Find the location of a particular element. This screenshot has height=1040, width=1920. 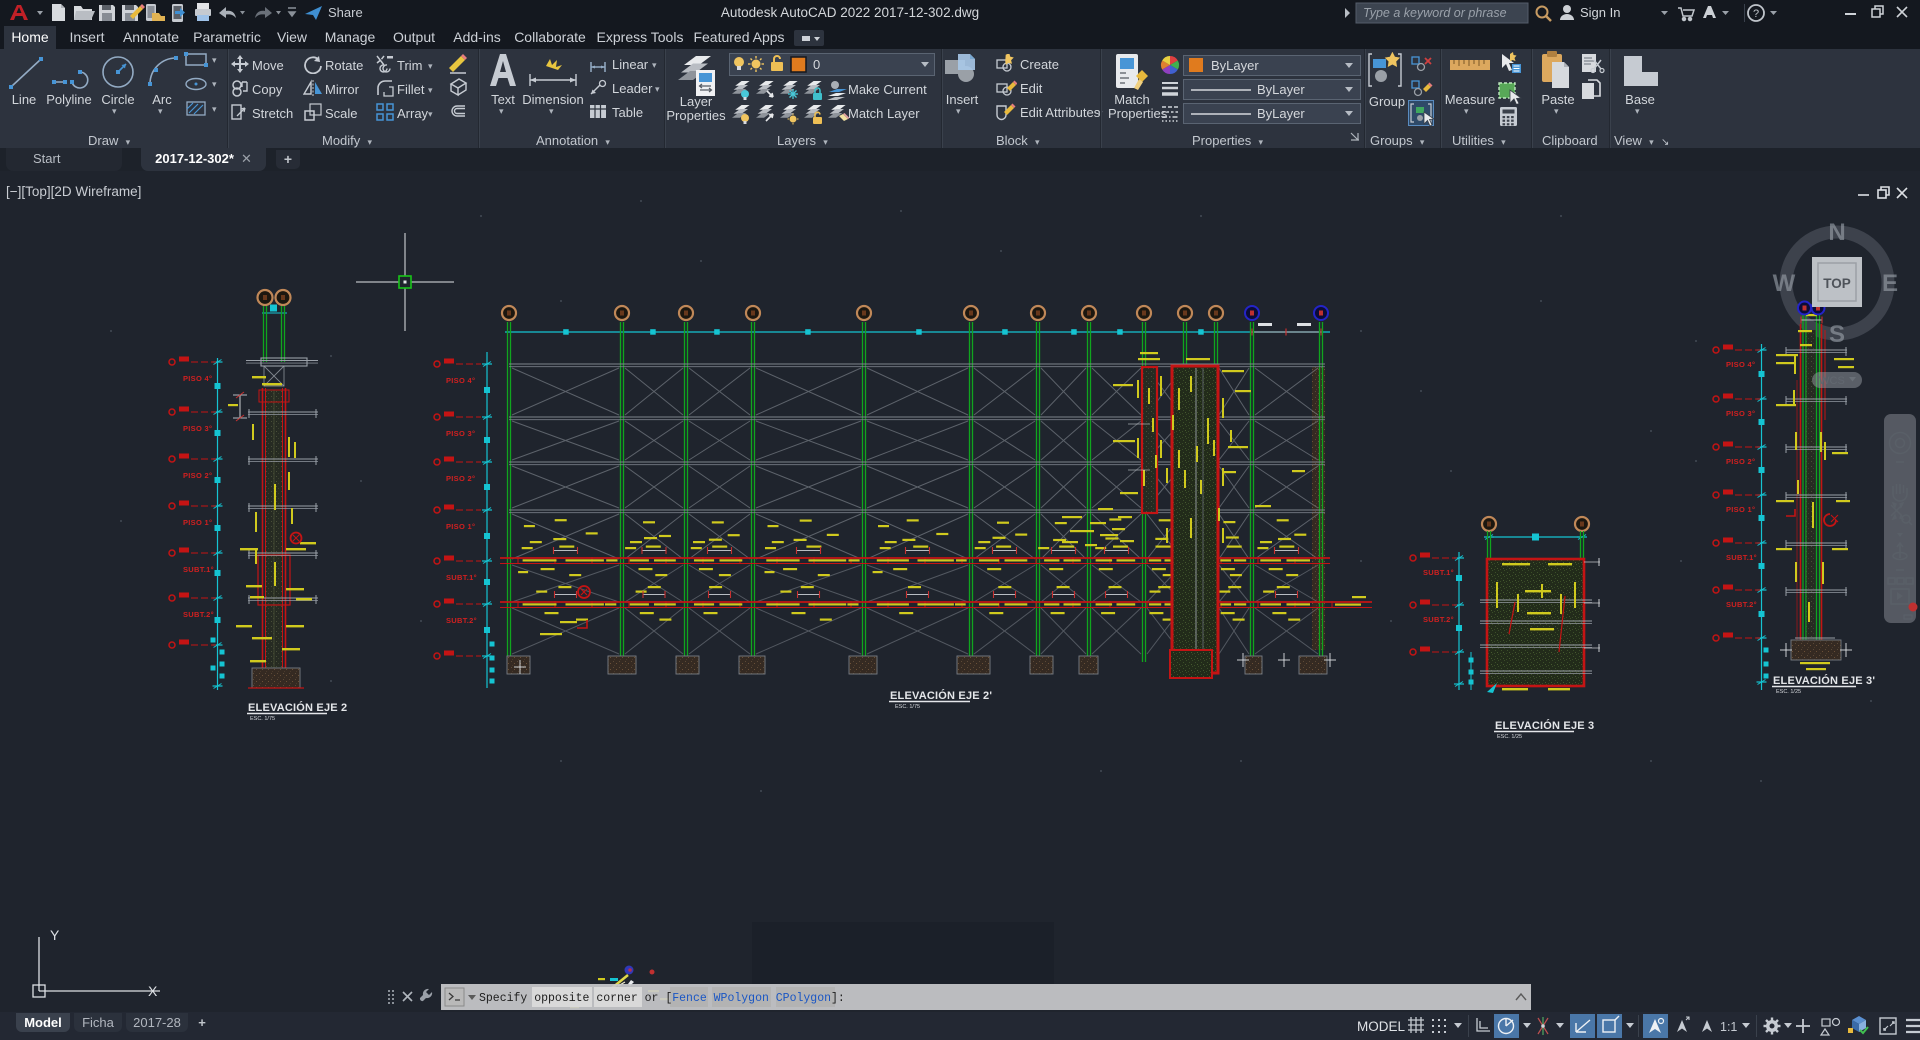

svg-text: ELEVACIÓN EJE 3 is located at coordinates (1544, 725).